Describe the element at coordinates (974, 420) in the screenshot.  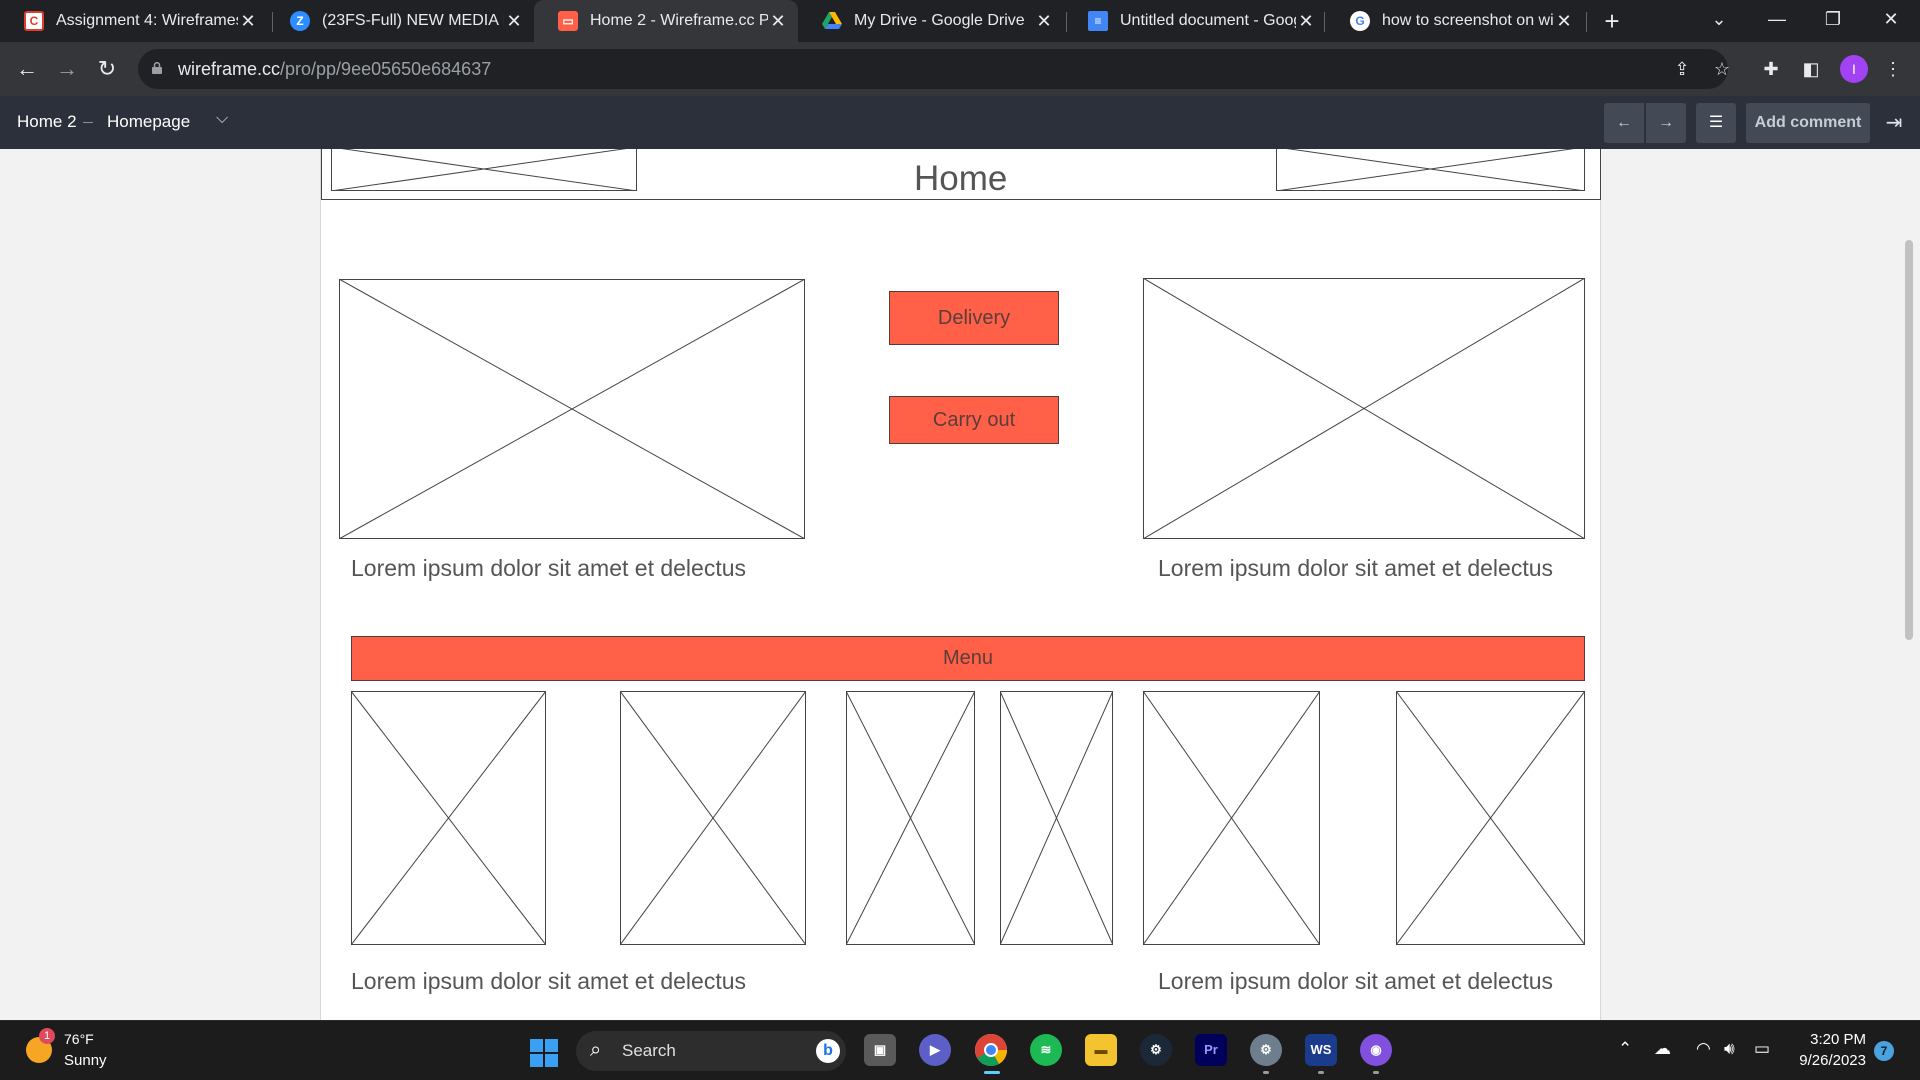
I see `carry-out-button: Carry out` at that location.